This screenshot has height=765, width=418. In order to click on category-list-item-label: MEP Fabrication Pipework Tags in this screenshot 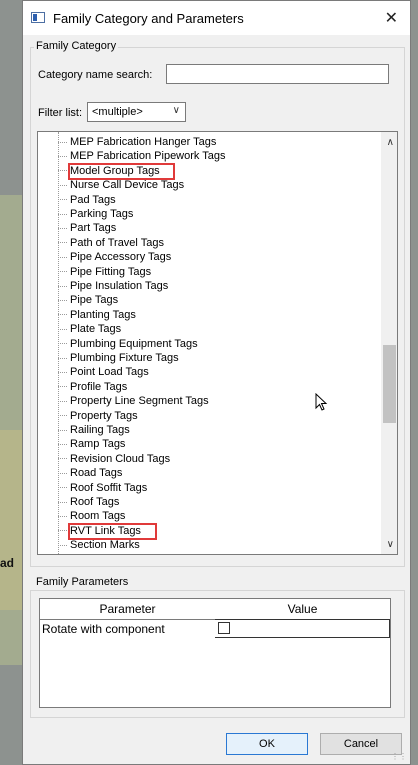, I will do `click(148, 156)`.